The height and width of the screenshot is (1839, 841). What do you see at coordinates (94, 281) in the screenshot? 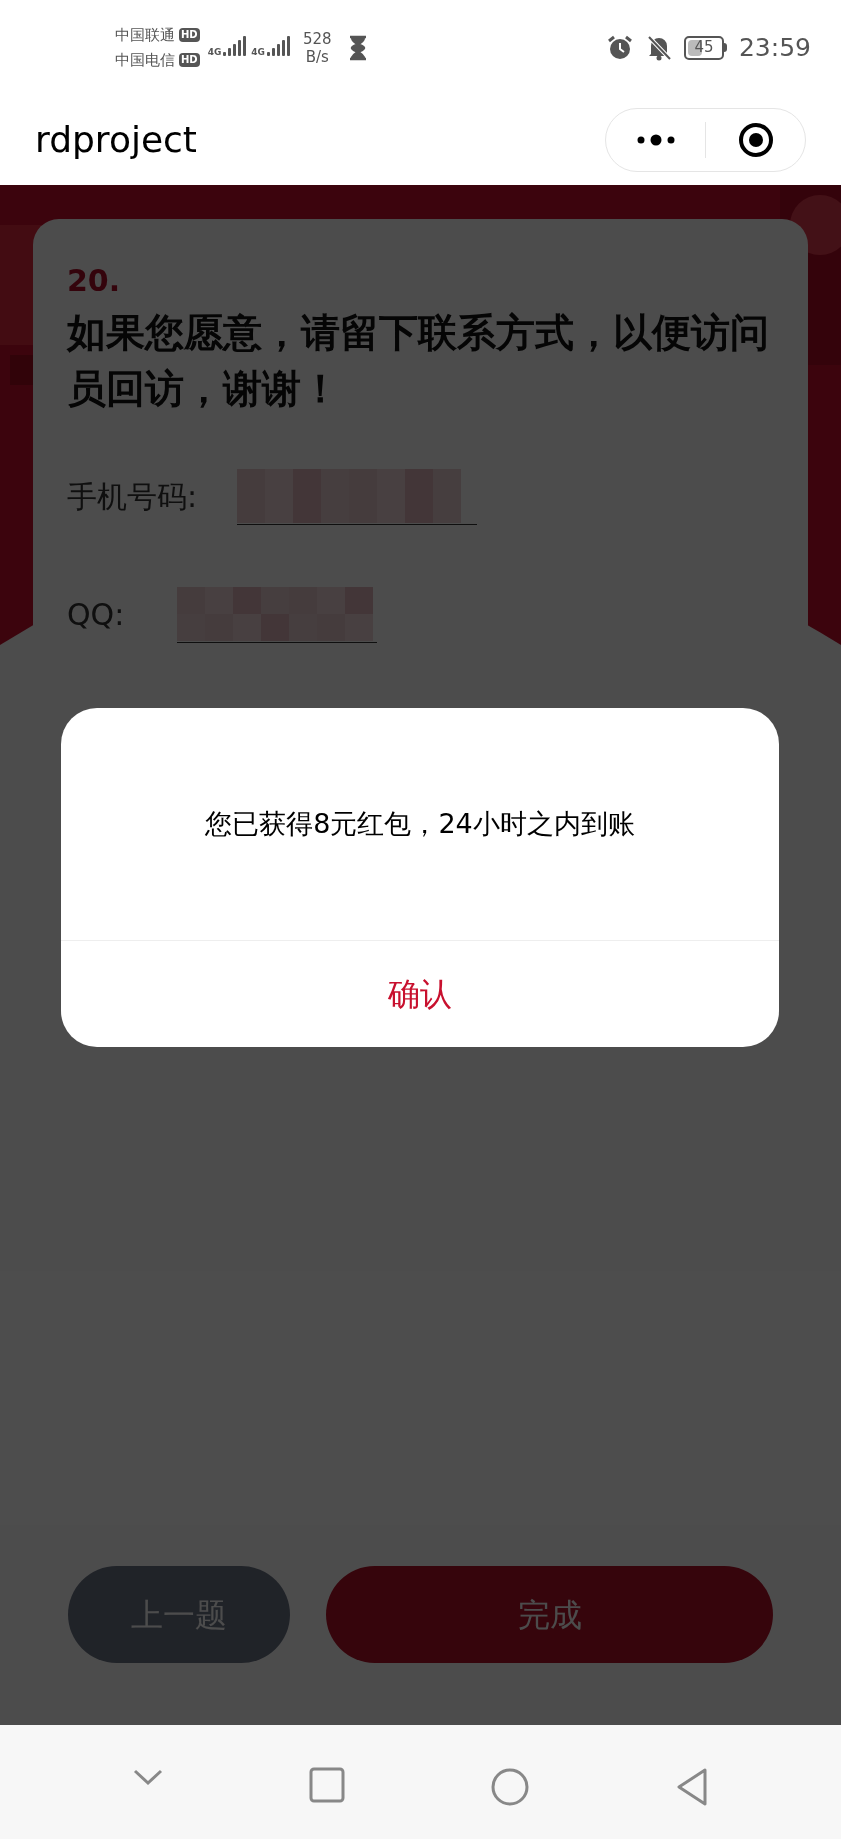
I see `question-number: 20.` at bounding box center [94, 281].